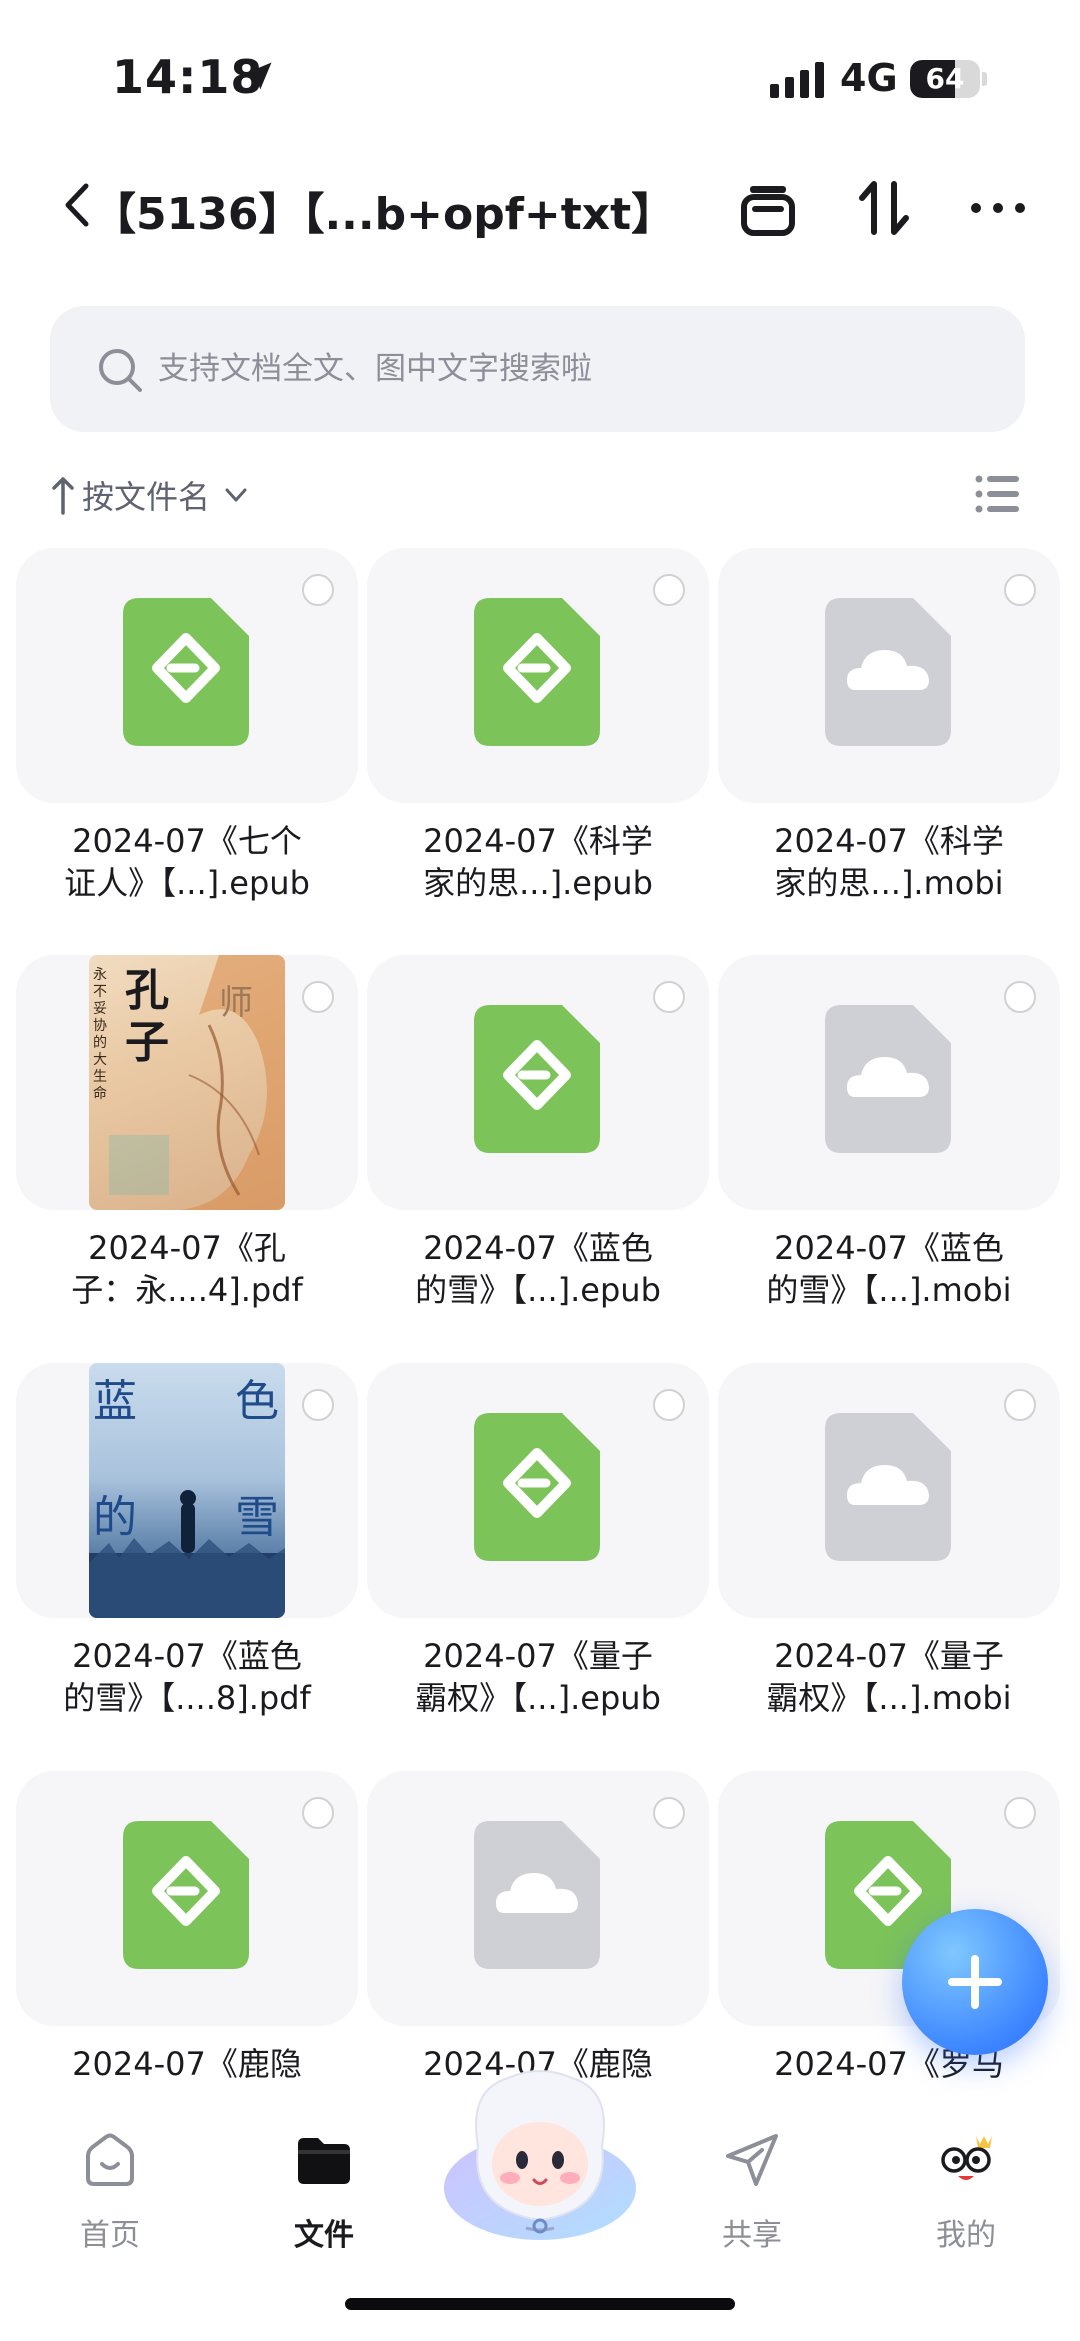  I want to click on arrow-up-icon, so click(63, 496).